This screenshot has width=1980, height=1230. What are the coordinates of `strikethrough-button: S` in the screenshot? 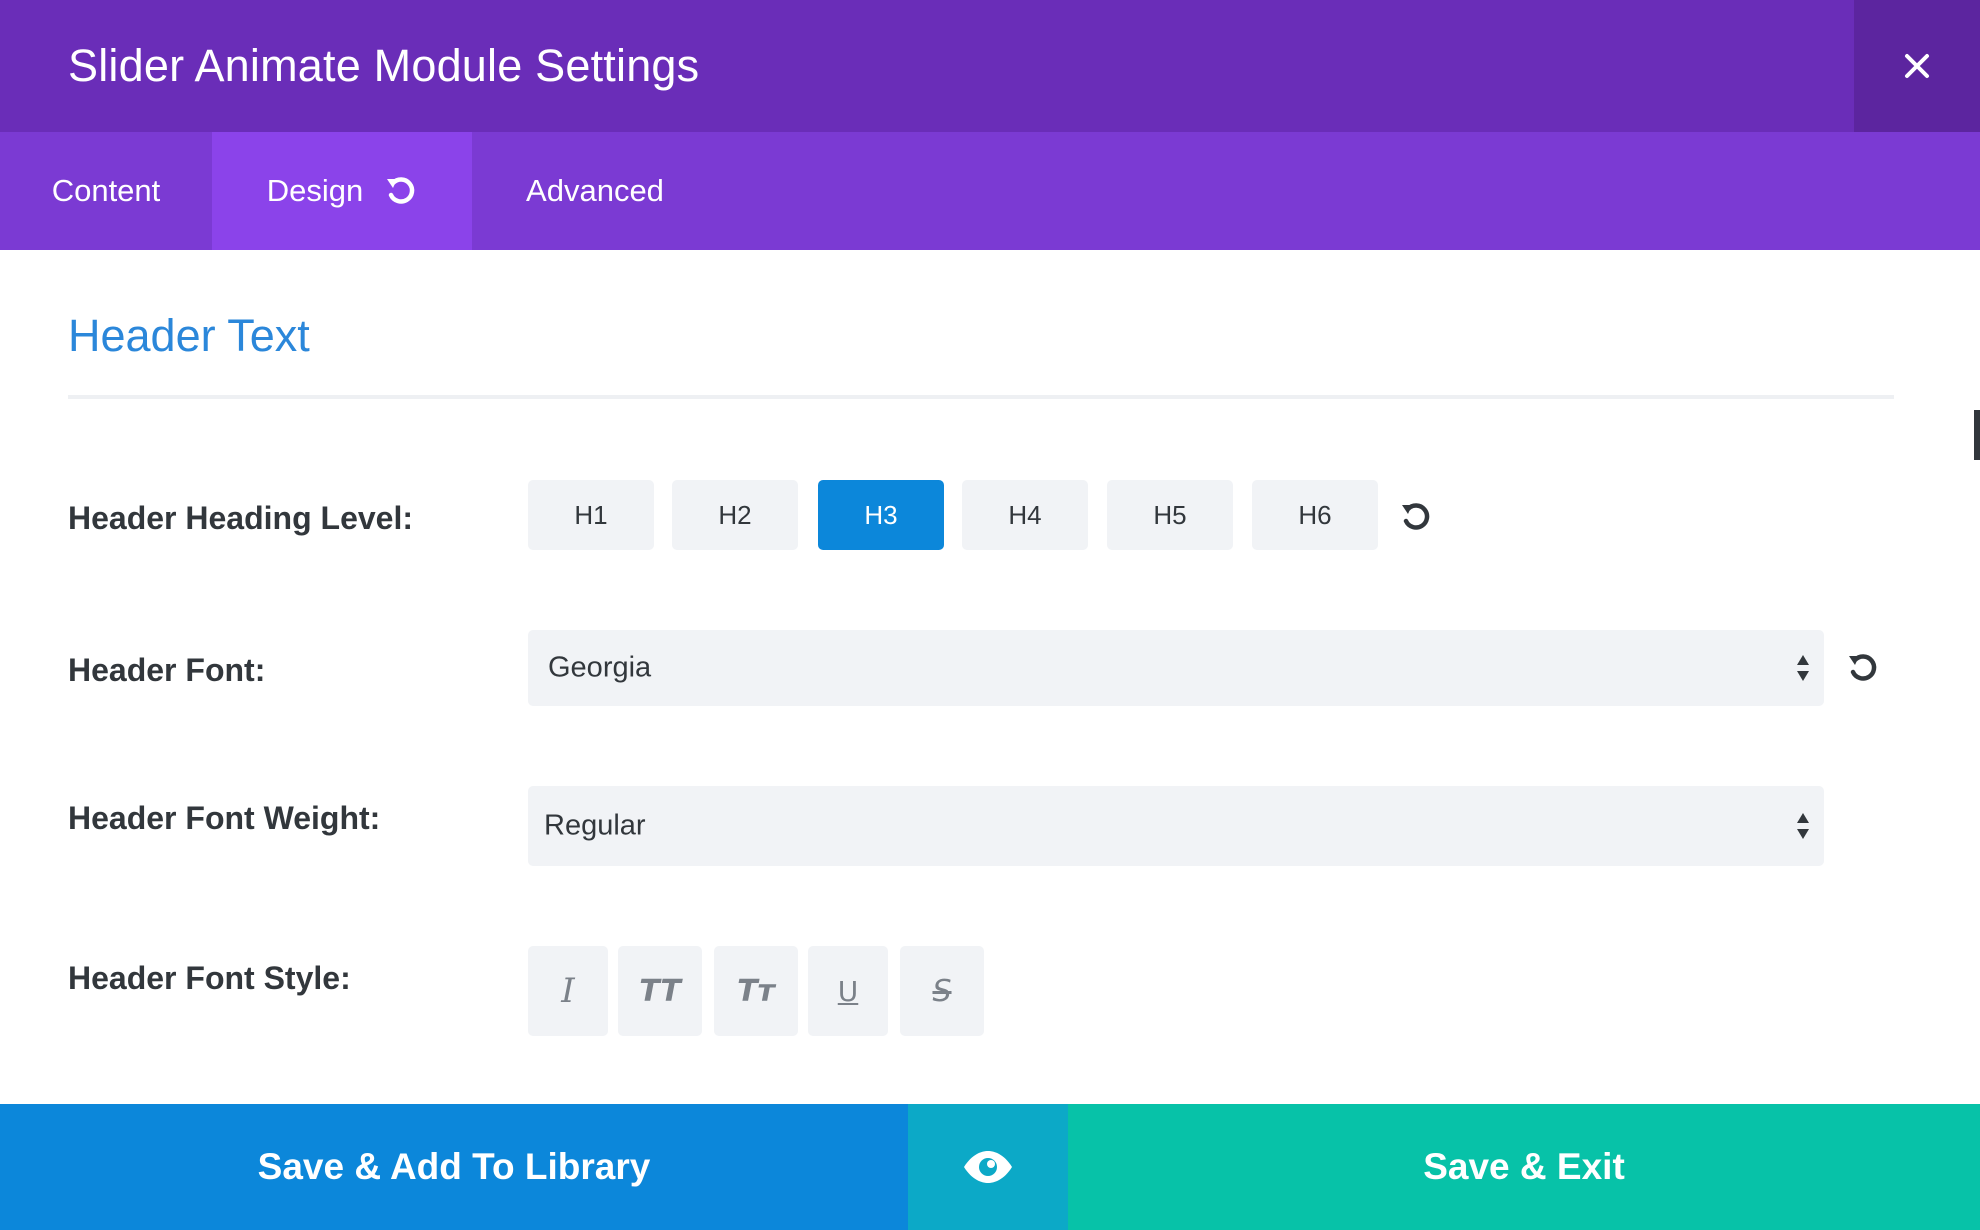 It's located at (942, 991).